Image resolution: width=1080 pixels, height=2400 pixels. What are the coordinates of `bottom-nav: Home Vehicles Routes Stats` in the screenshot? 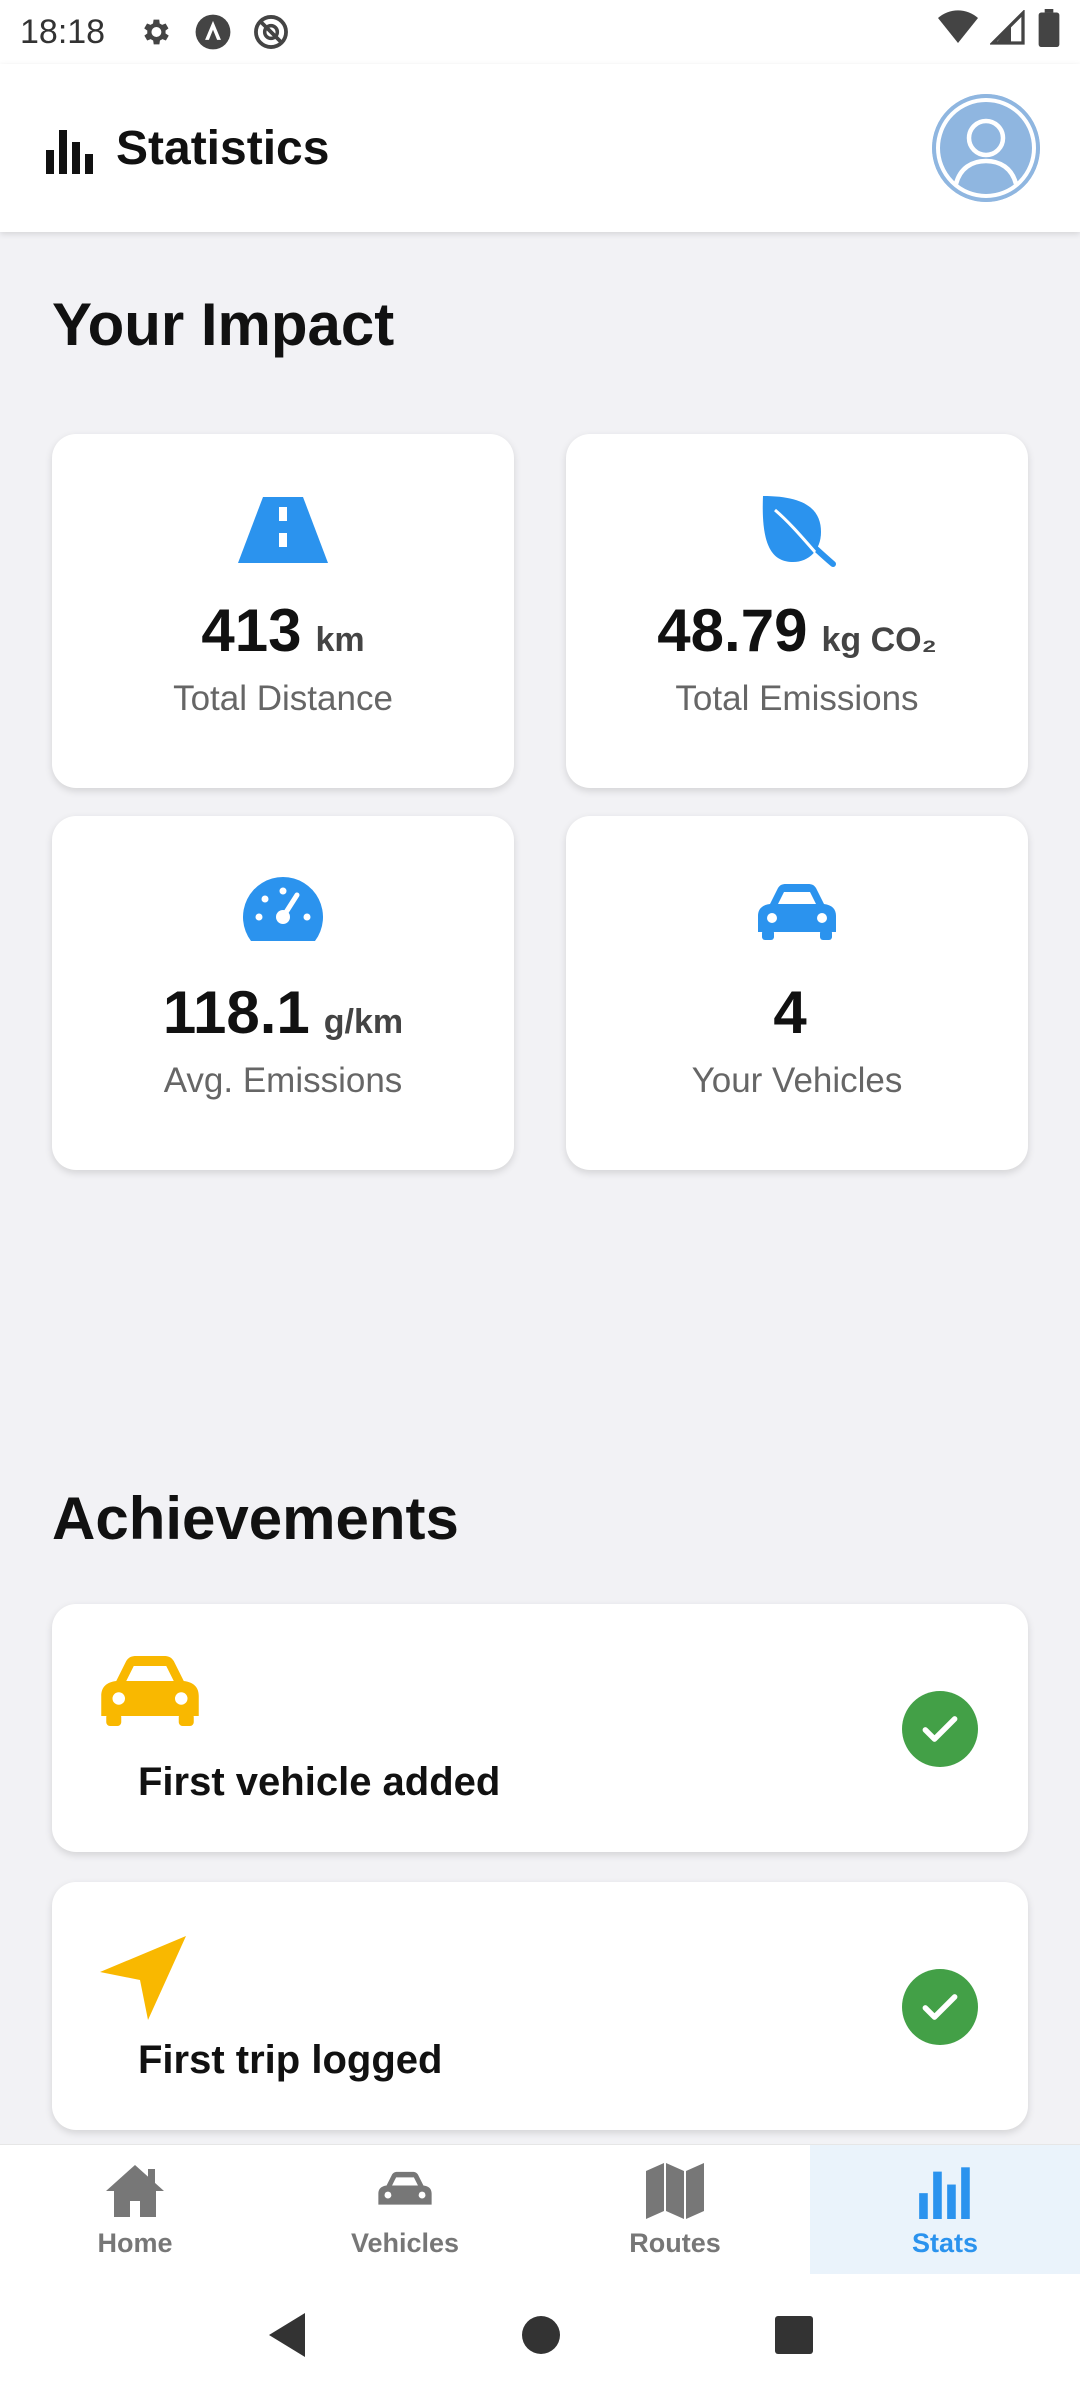 It's located at (540, 2209).